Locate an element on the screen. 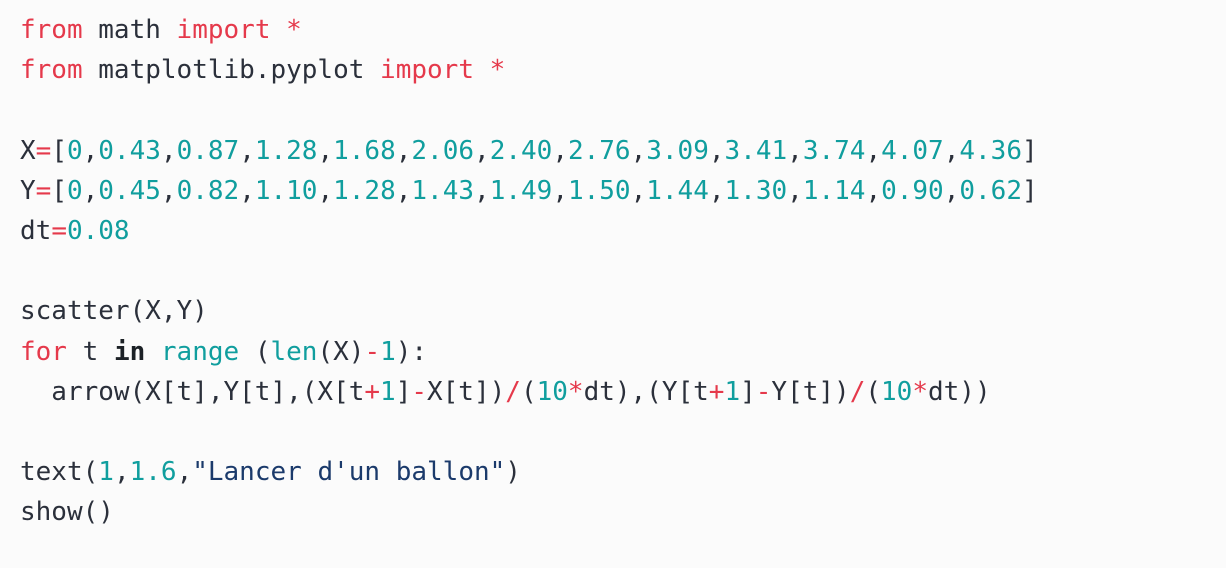 This screenshot has height=568, width=1226. code-token-num: 1.6 is located at coordinates (153, 472).